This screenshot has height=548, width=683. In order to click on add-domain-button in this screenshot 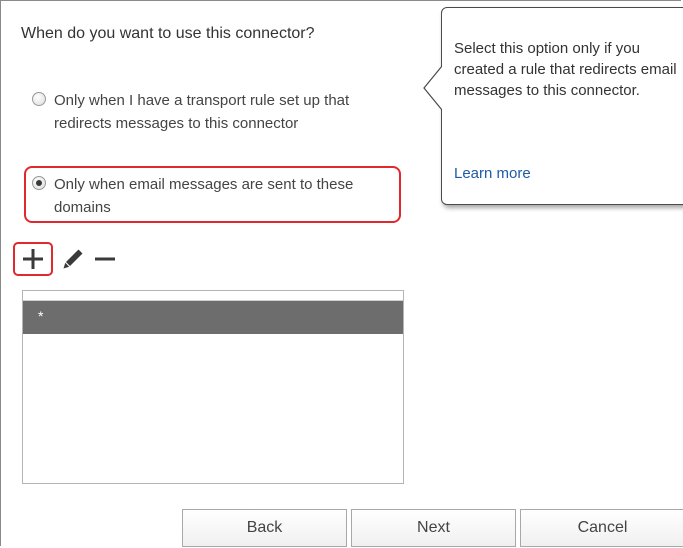, I will do `click(33, 259)`.